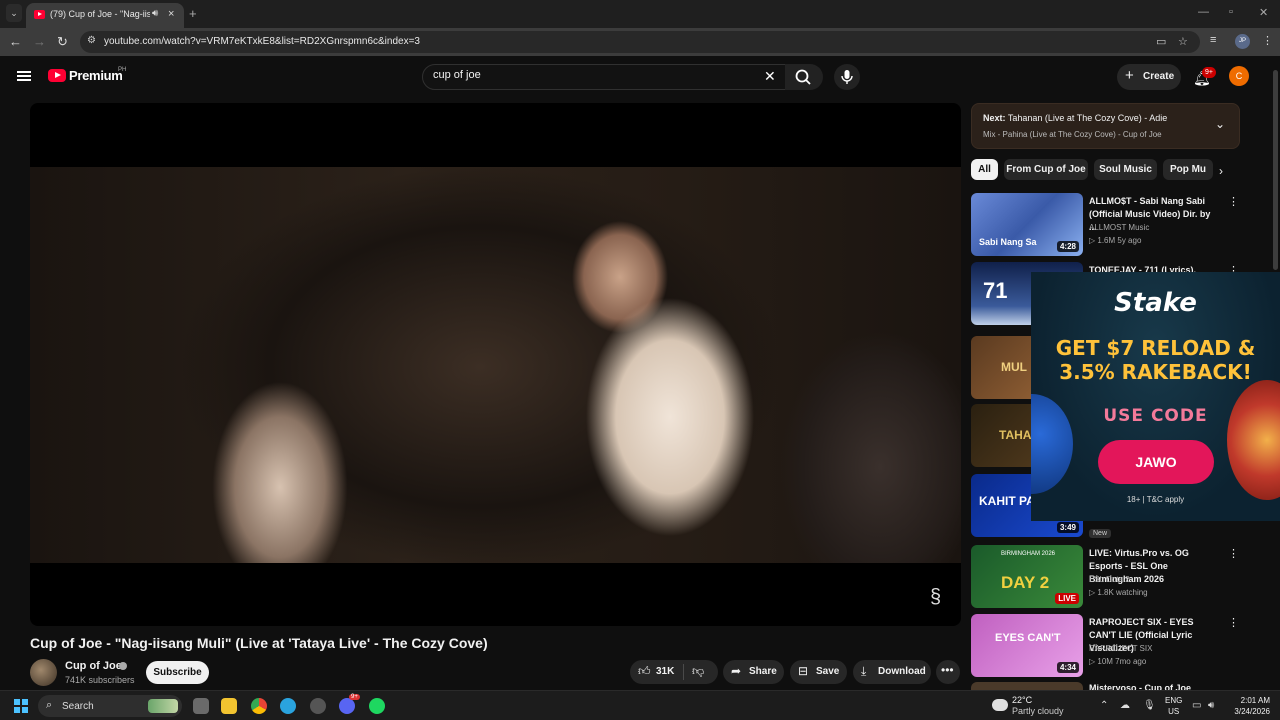 Image resolution: width=1280 pixels, height=720 pixels. Describe the element at coordinates (57, 75) in the screenshot. I see `youtube-logo-icon` at that location.